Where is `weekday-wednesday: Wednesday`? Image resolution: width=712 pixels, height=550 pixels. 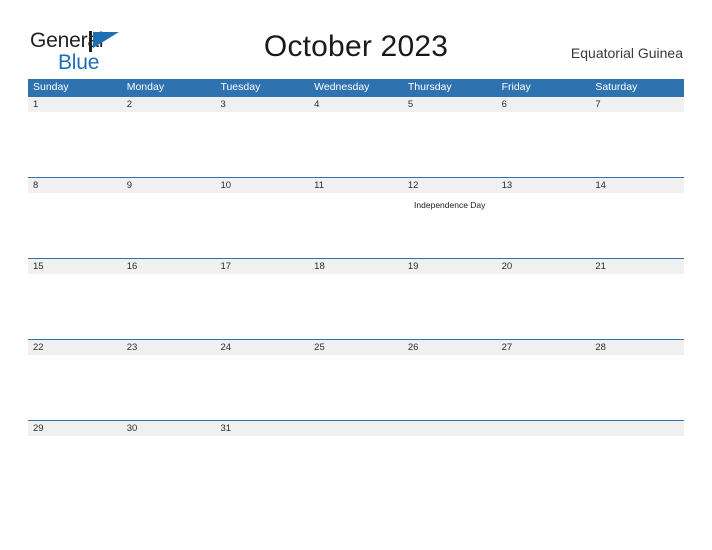
weekday-wednesday: Wednesday is located at coordinates (342, 87).